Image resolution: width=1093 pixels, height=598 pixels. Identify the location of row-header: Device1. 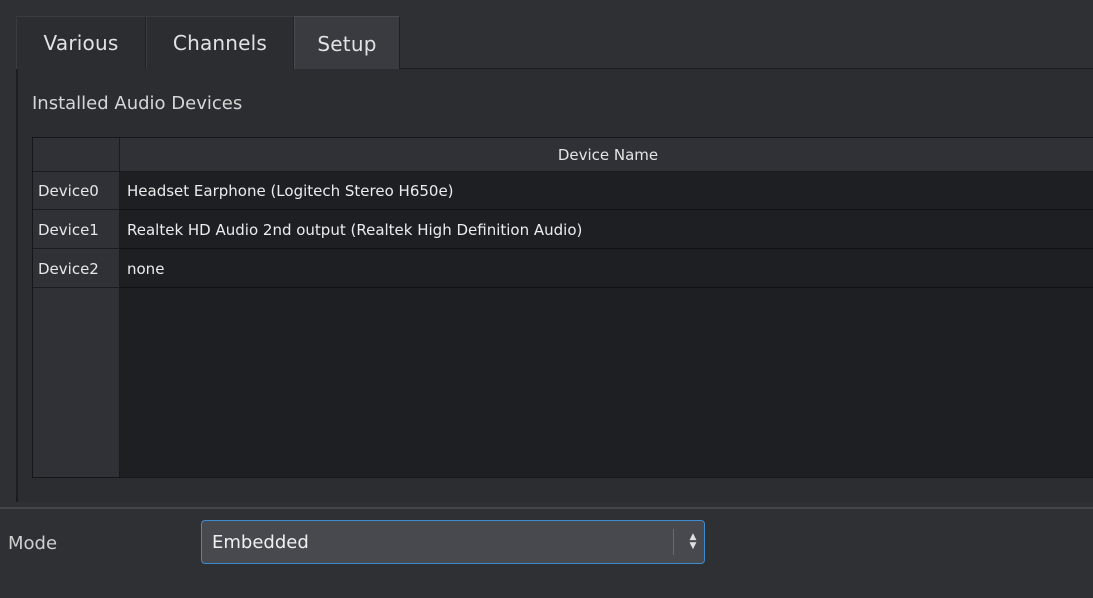
(76, 230).